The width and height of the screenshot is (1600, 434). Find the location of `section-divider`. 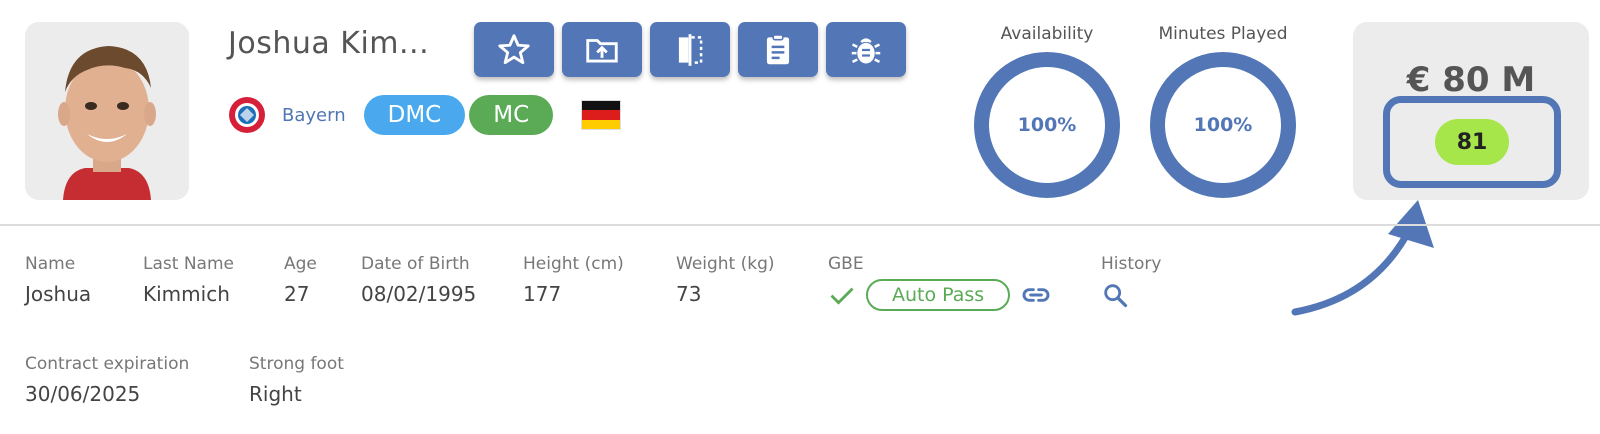

section-divider is located at coordinates (800, 225).